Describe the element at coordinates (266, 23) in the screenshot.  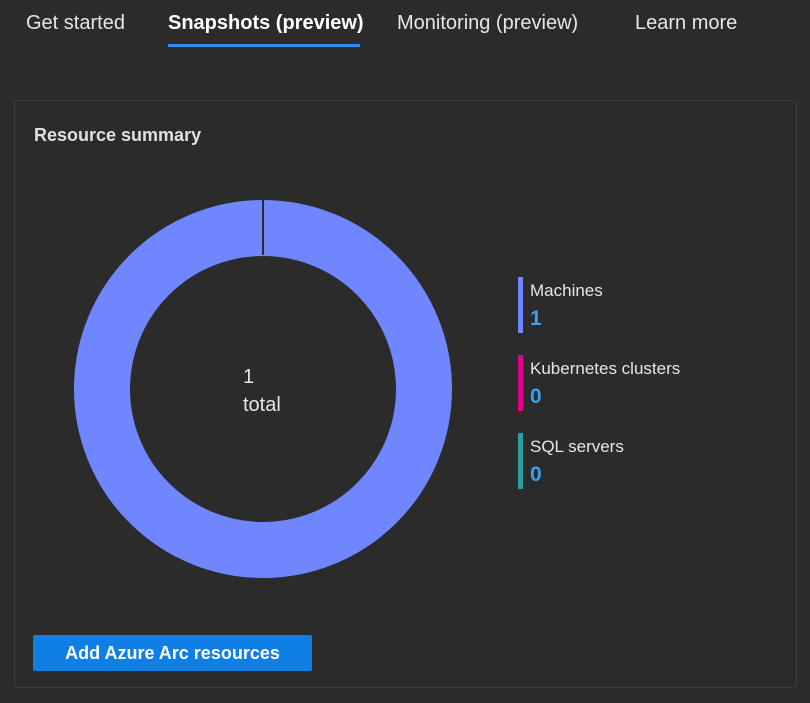
I see `tab-snapshots: Snapshots (preview)` at that location.